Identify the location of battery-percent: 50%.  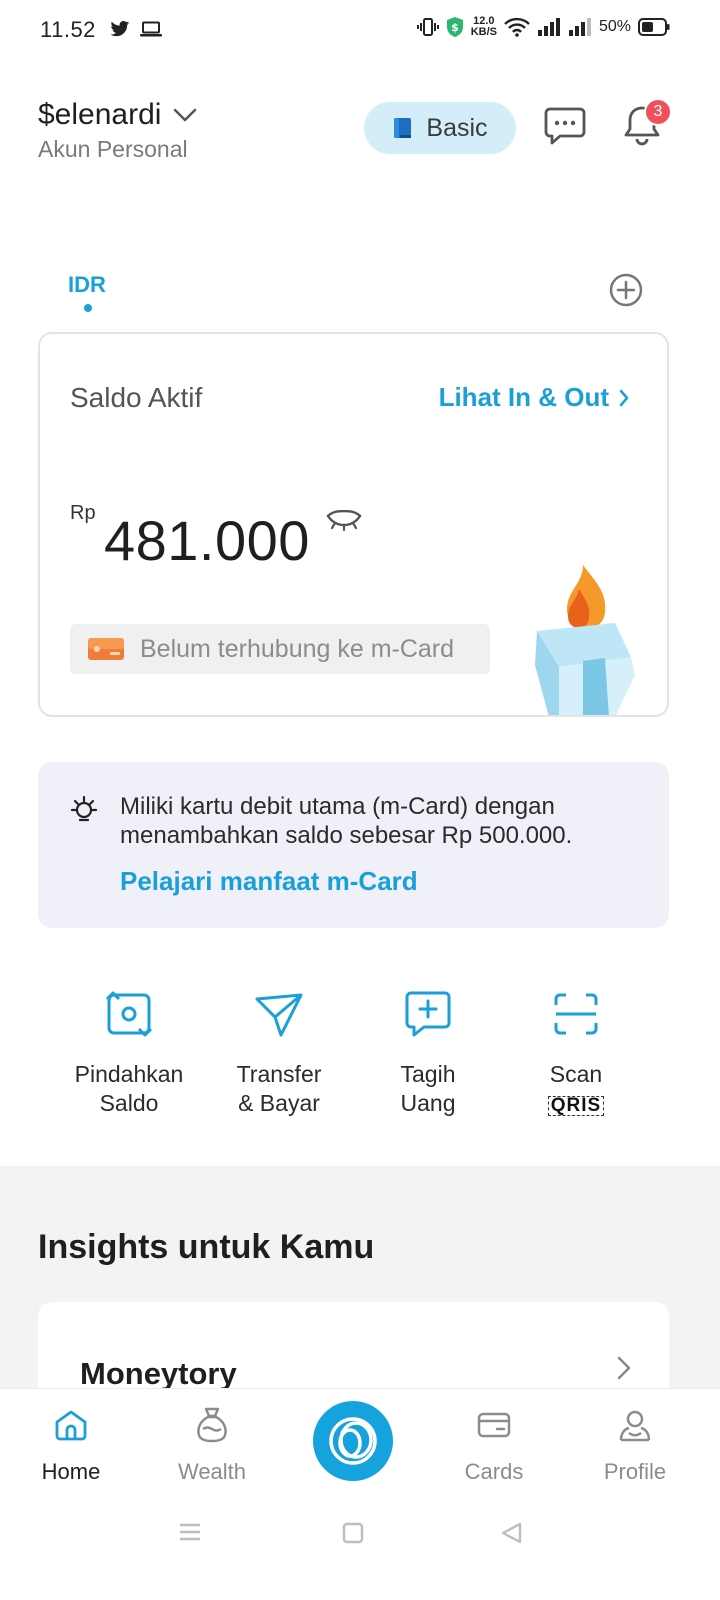
(614, 26).